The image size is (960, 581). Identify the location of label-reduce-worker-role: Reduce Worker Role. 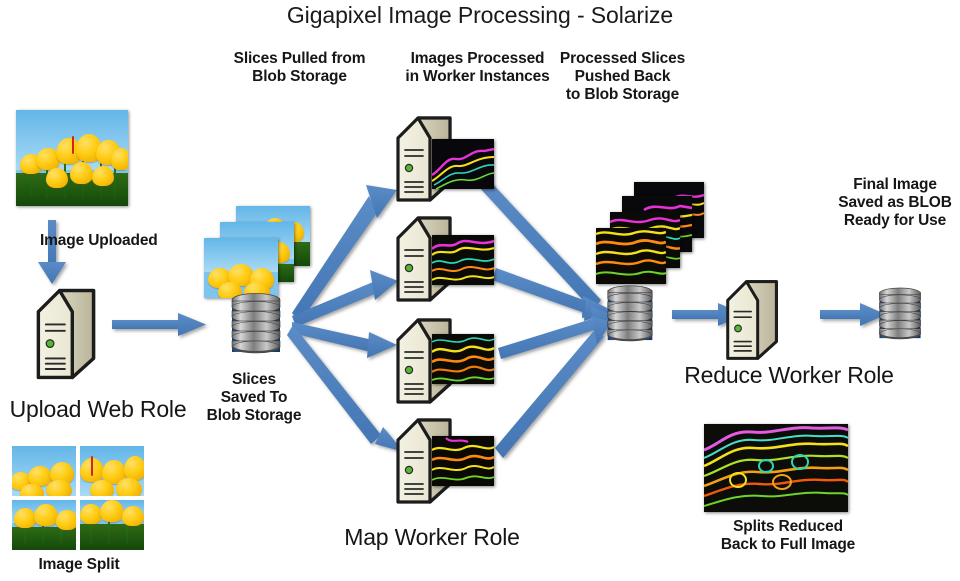
(789, 375).